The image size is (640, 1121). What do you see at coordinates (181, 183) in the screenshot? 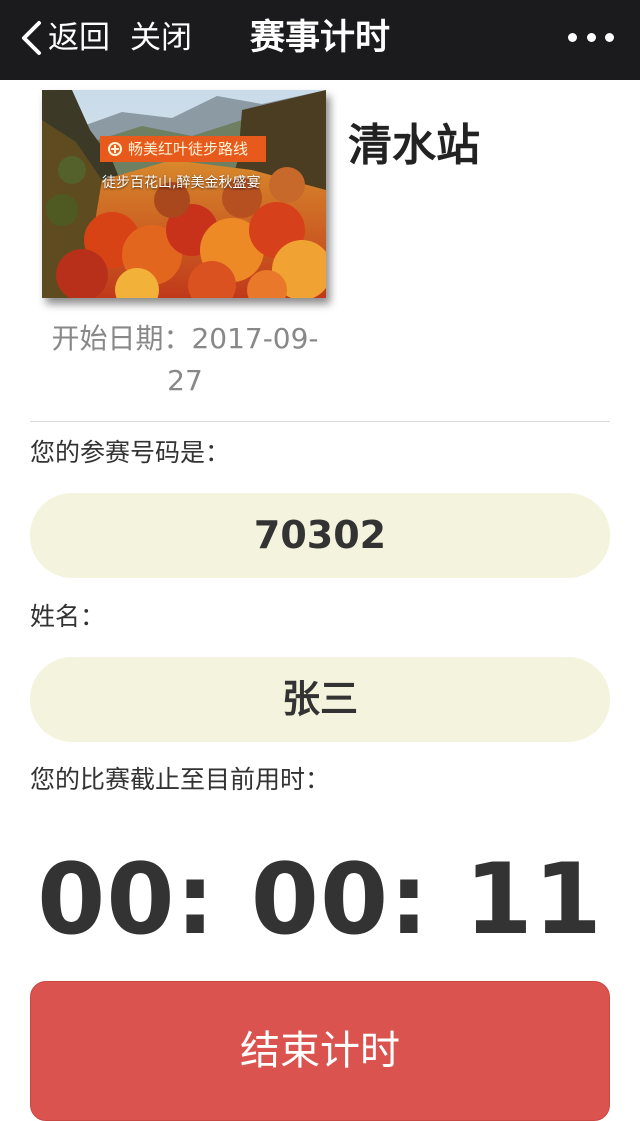
I see `image-caption: 徒步百花山,醉美金秋盛宴` at bounding box center [181, 183].